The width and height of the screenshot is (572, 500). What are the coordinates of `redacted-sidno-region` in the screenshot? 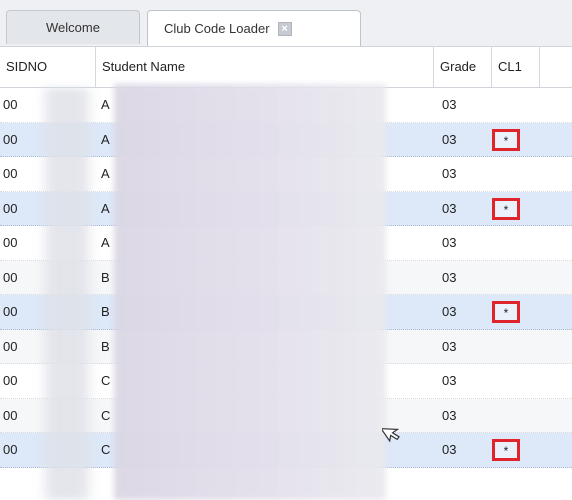 It's located at (67, 294).